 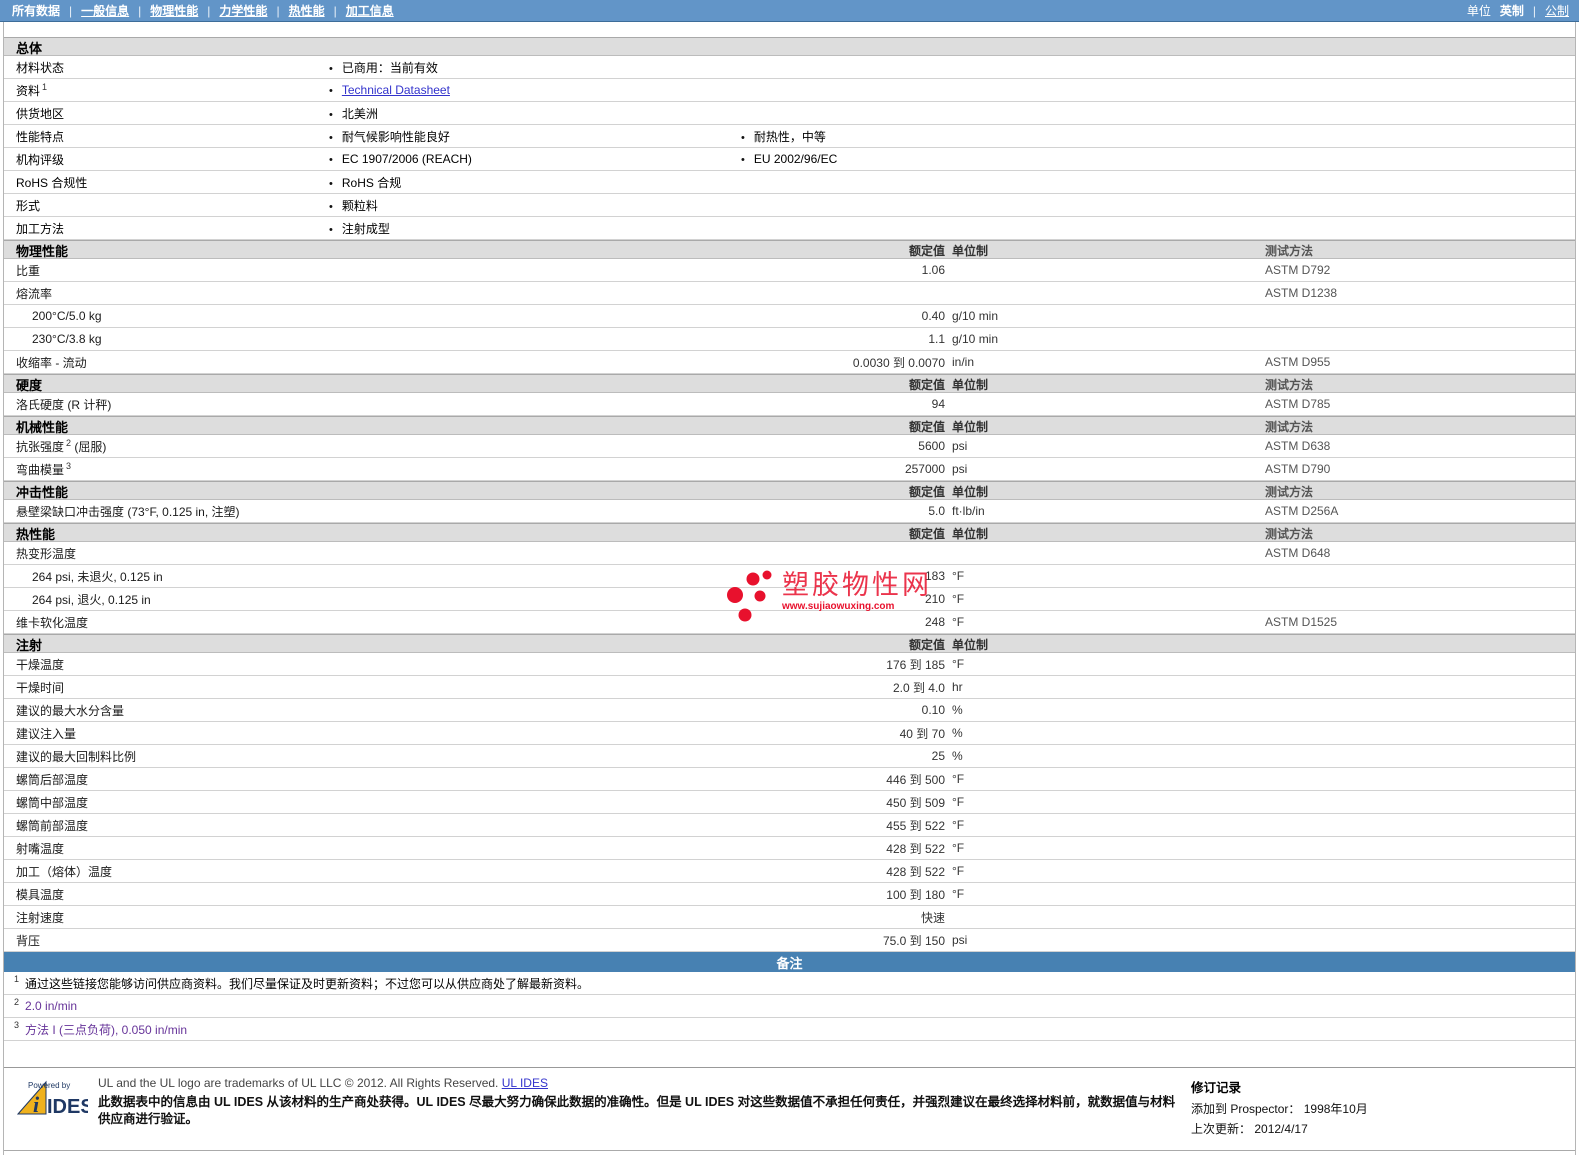 What do you see at coordinates (105, 10) in the screenshot?
I see `nav-item-general-info: 一般信息` at bounding box center [105, 10].